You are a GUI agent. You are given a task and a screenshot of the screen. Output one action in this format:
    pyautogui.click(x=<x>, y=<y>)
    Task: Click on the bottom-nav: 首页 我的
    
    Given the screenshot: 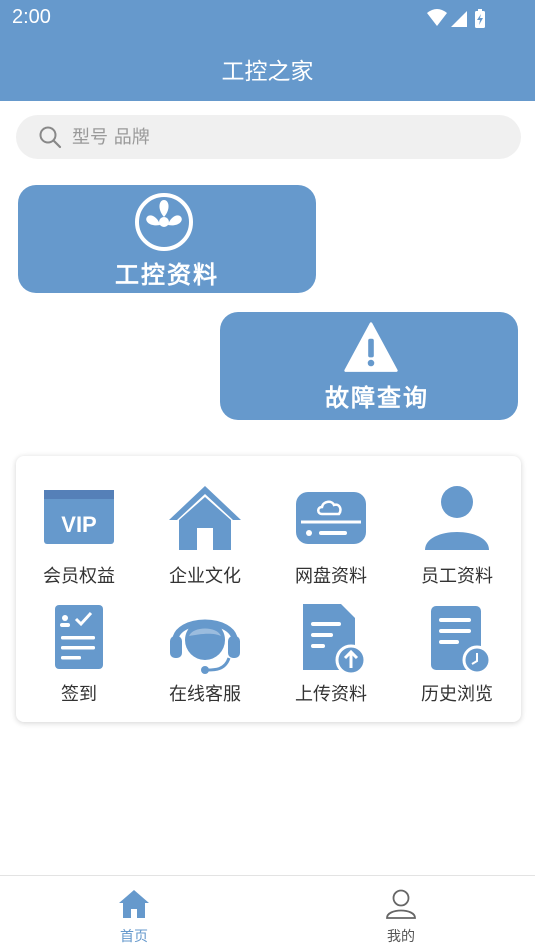 What is the action you would take?
    pyautogui.click(x=267, y=913)
    